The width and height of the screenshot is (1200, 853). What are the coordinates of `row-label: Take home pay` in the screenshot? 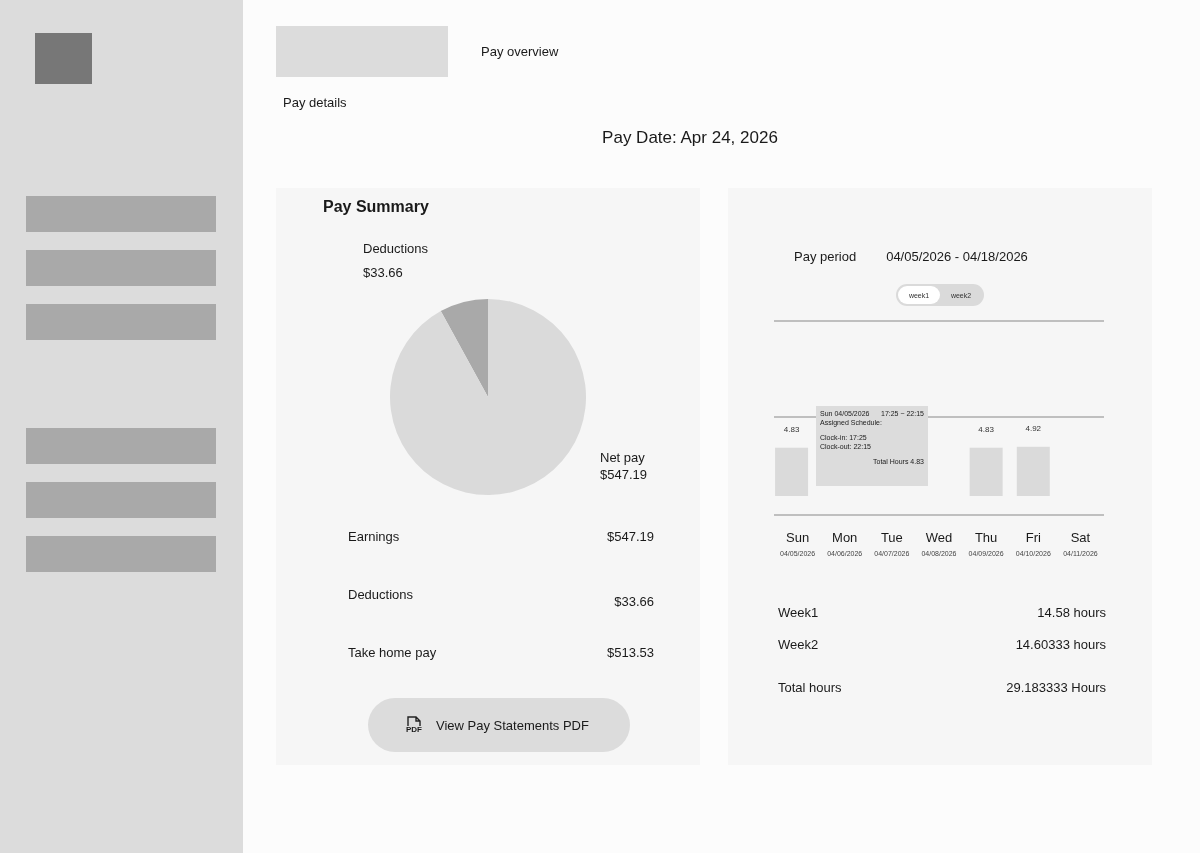 It's located at (392, 652).